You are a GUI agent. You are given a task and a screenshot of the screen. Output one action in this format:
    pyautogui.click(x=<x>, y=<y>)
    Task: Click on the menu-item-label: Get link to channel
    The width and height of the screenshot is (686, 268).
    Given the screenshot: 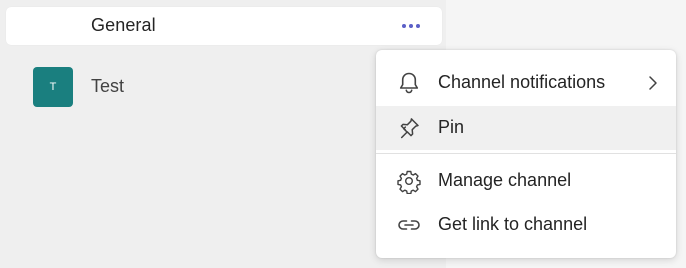 What is the action you would take?
    pyautogui.click(x=513, y=224)
    